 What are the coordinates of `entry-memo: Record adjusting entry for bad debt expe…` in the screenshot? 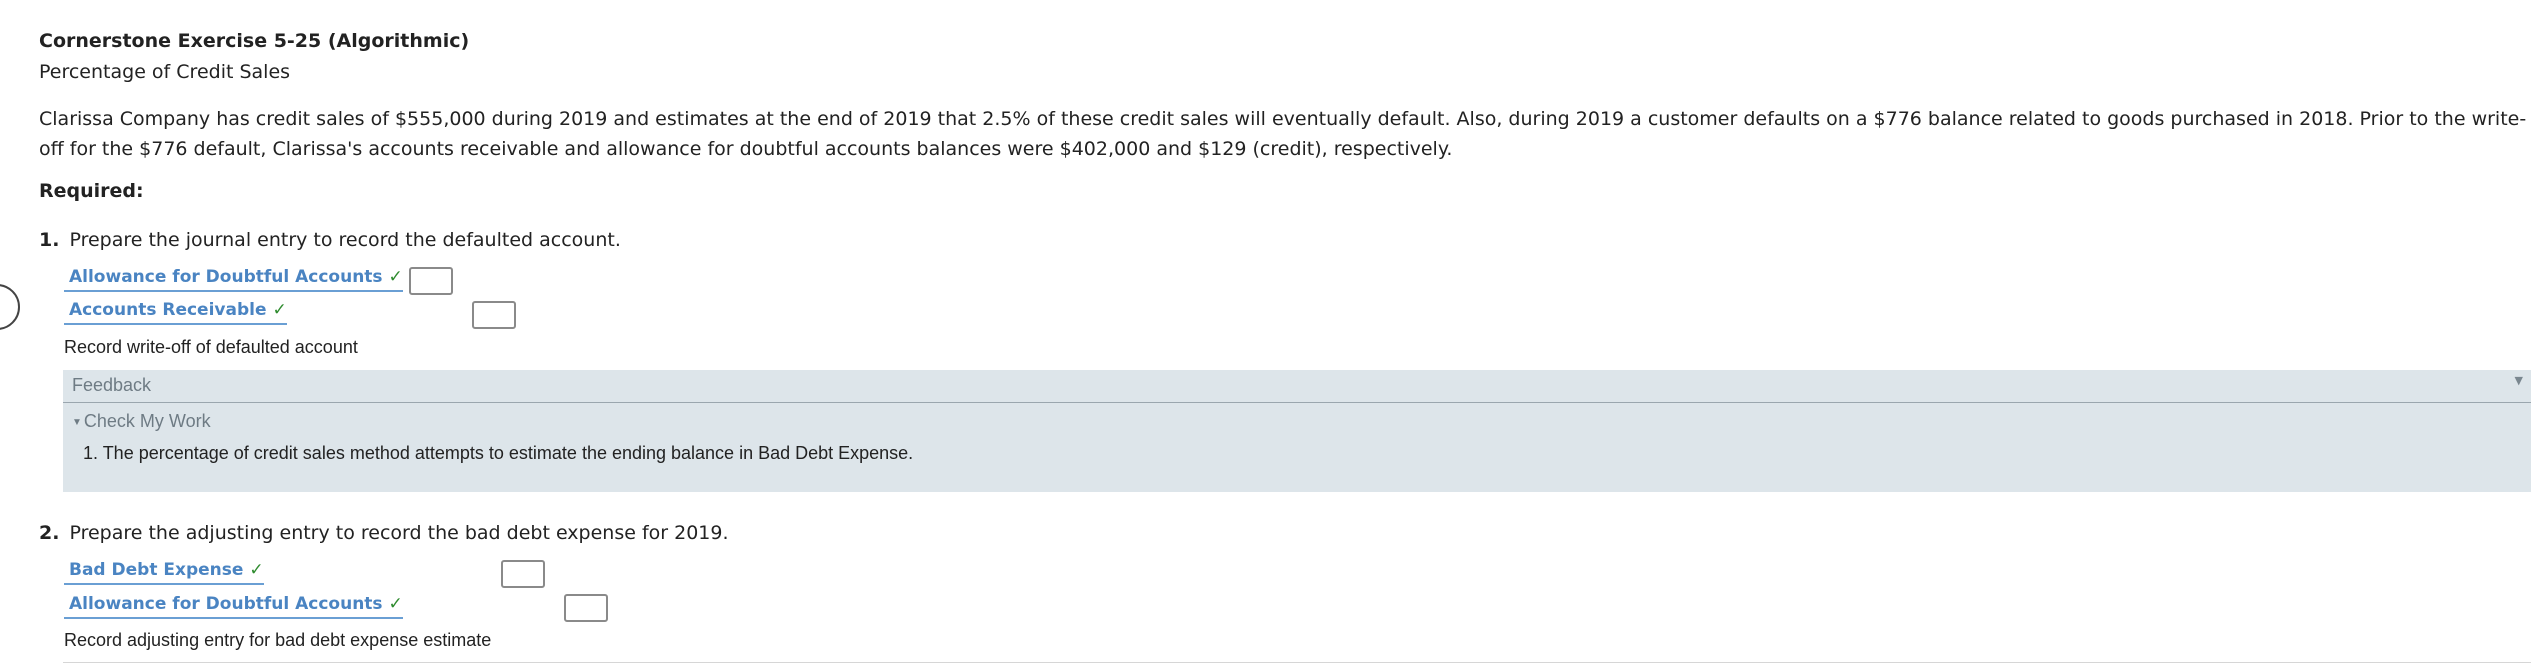 It's located at (278, 640).